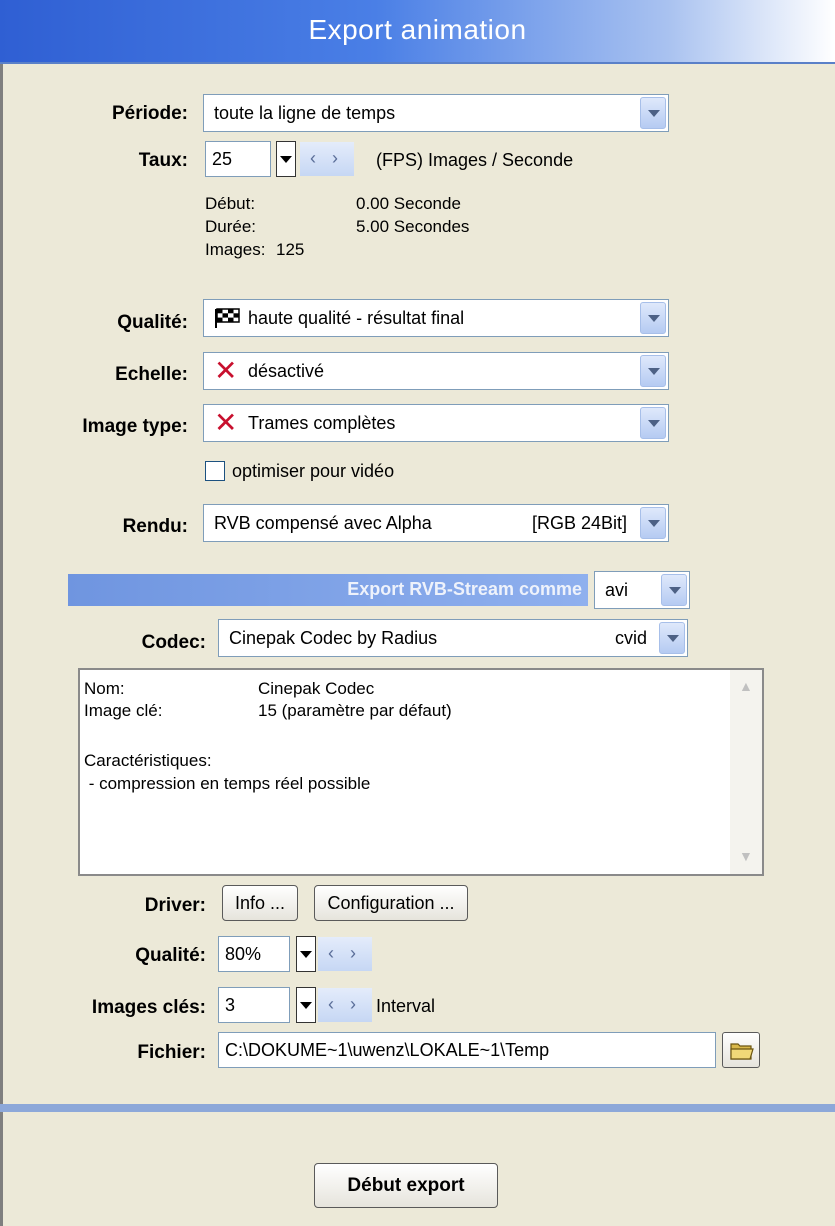 This screenshot has height=1226, width=835. I want to click on images-label: Images:, so click(235, 249).